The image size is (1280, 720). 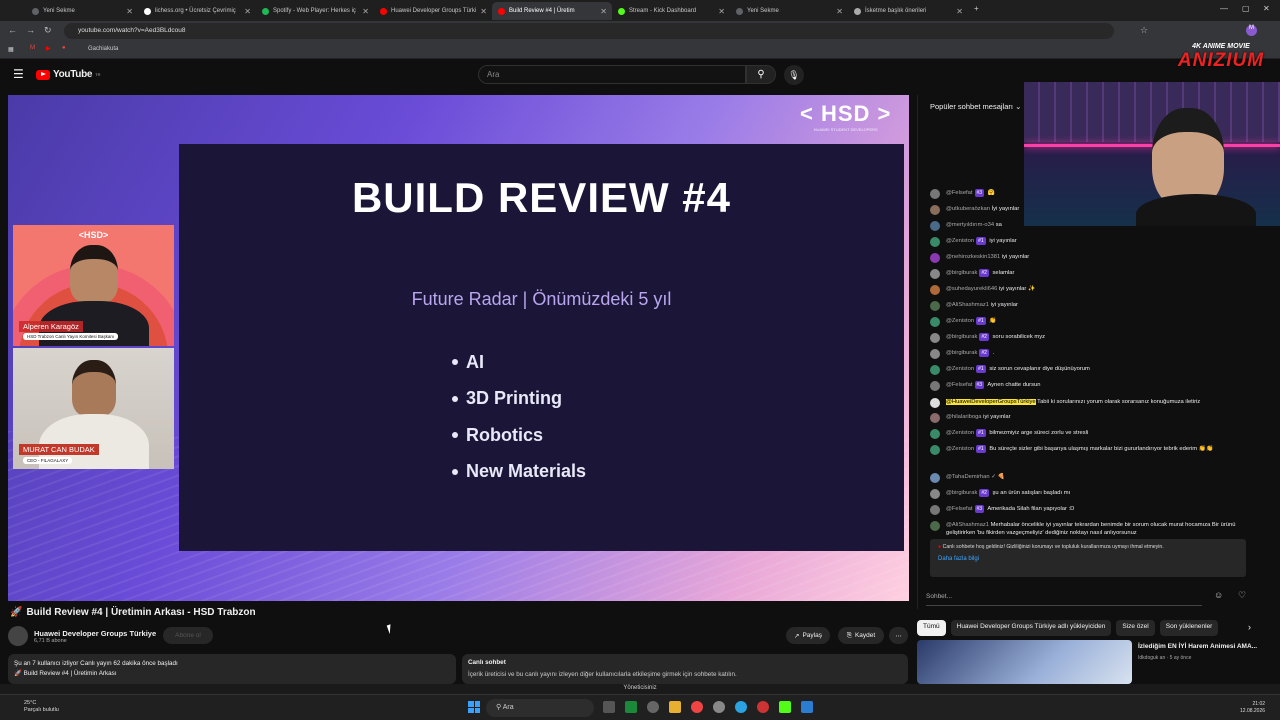 I want to click on minimize-icon: —, so click(x=1224, y=8).